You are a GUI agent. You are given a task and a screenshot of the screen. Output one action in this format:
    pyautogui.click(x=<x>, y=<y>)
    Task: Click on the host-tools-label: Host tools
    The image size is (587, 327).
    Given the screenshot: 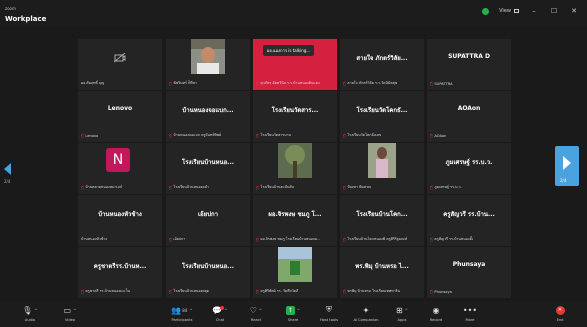 What is the action you would take?
    pyautogui.click(x=328, y=320)
    